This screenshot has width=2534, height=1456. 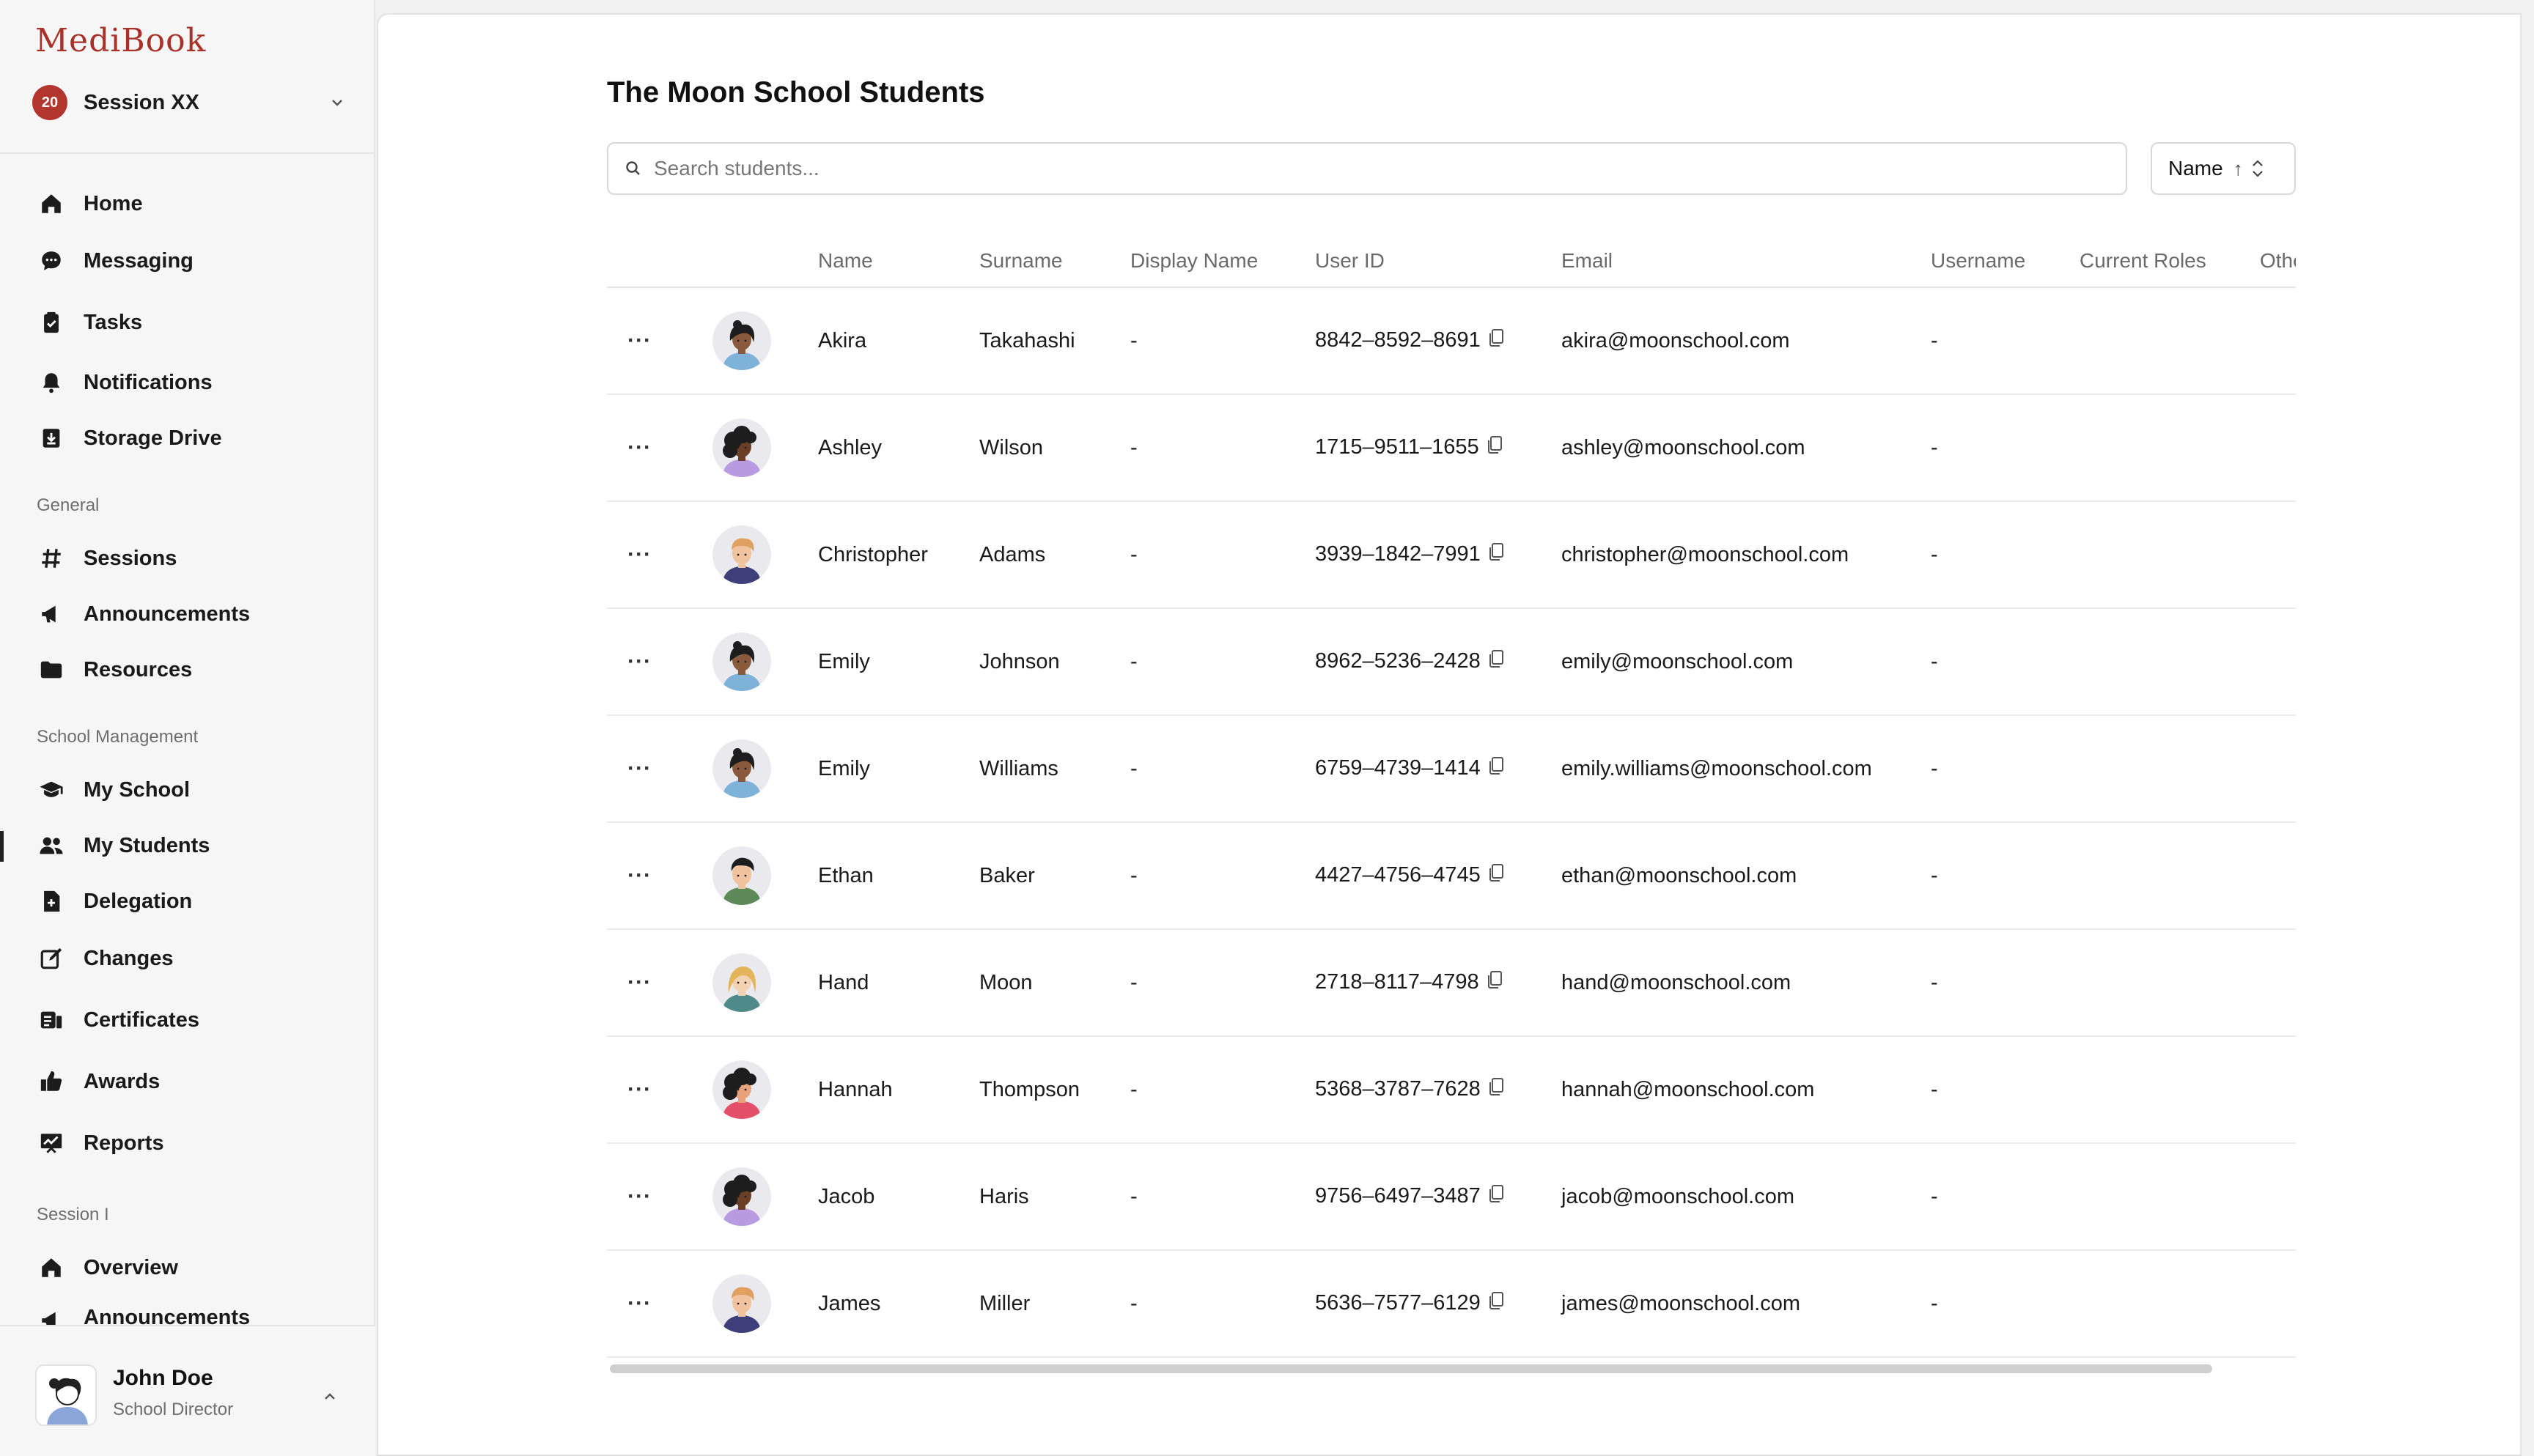 What do you see at coordinates (2005, 261) in the screenshot?
I see `column-username: Username` at bounding box center [2005, 261].